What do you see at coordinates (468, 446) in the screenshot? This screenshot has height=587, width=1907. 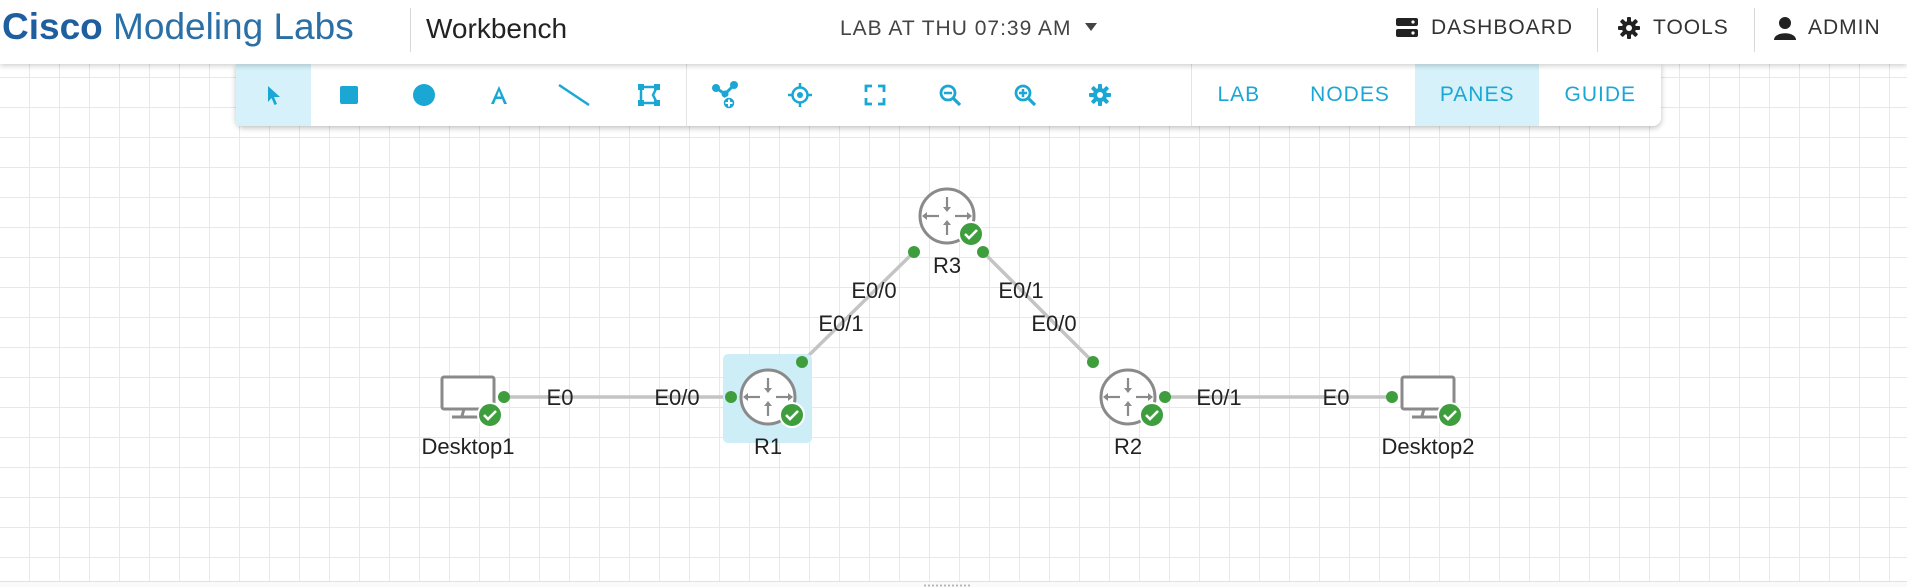 I see `node-label-desktop1: Desktop1` at bounding box center [468, 446].